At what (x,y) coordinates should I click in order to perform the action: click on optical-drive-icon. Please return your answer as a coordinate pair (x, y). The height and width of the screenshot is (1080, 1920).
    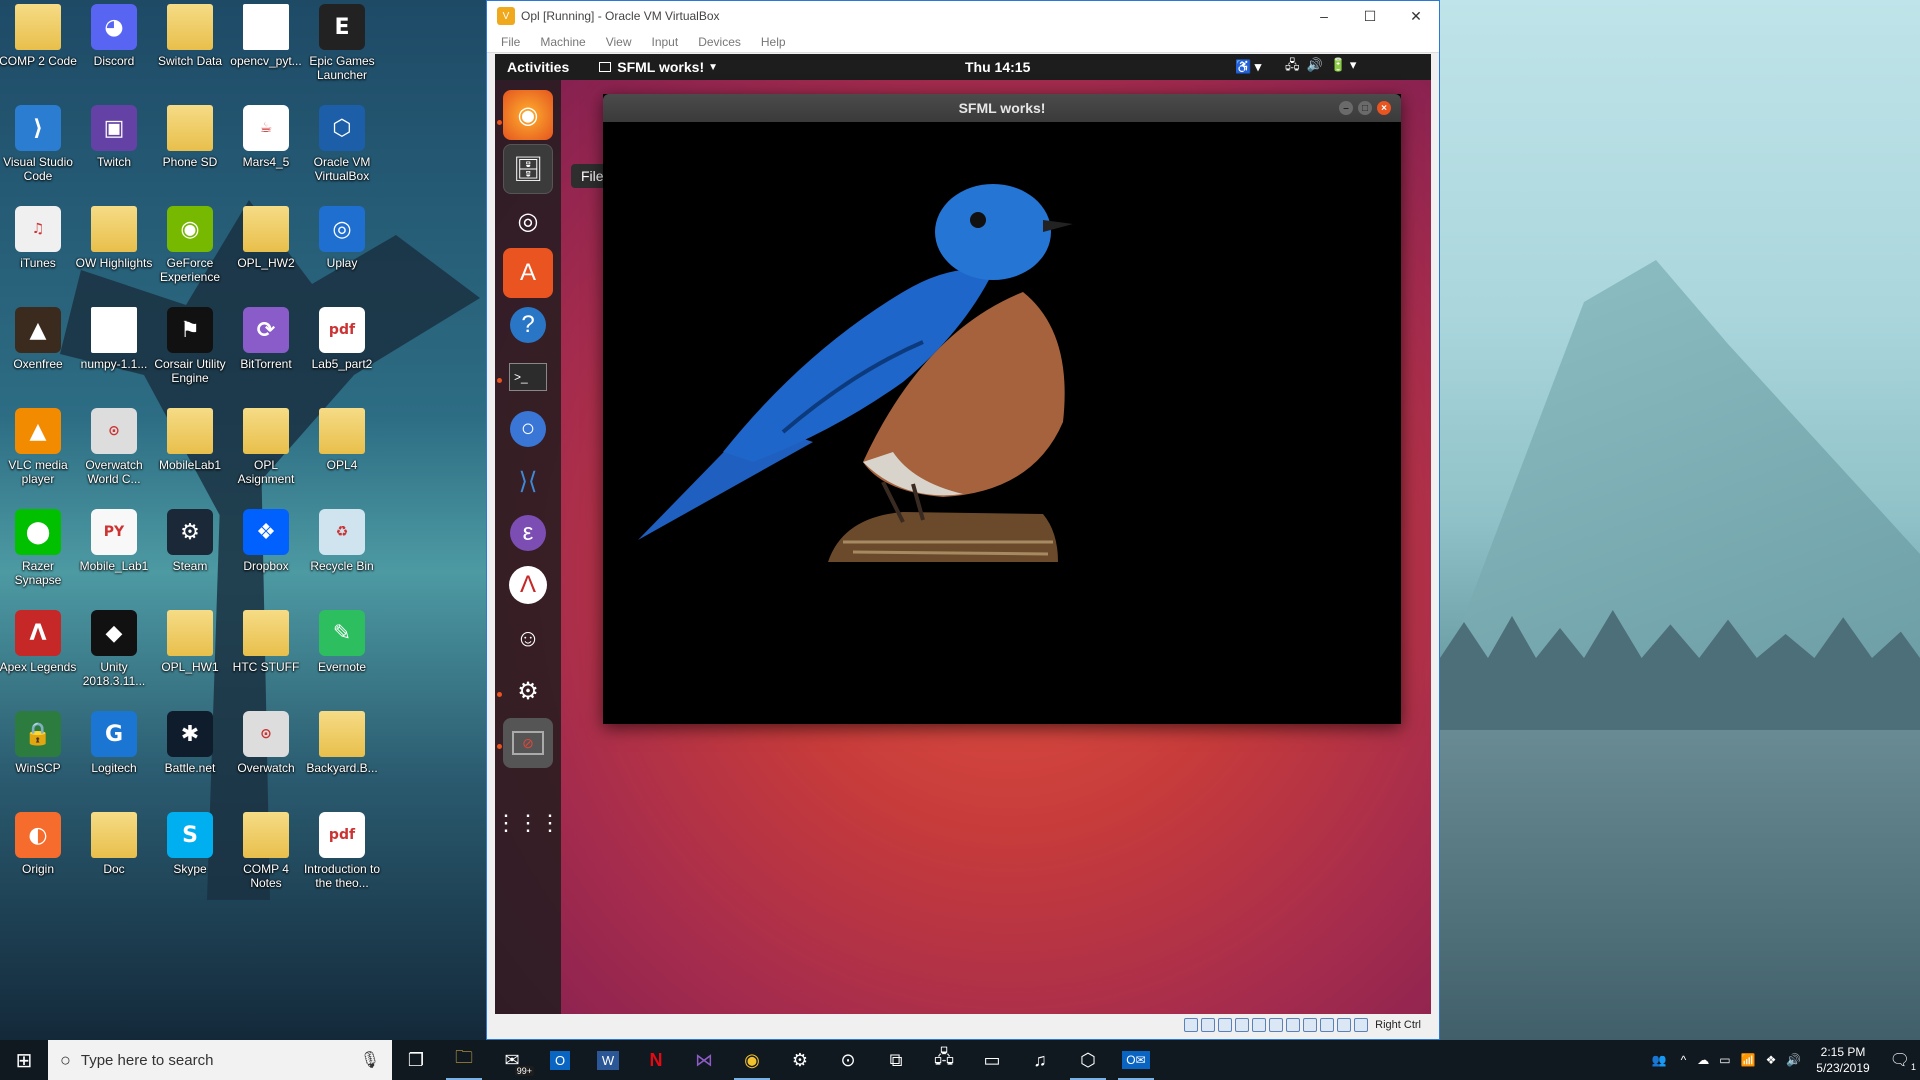
    Looking at the image, I should click on (1208, 1025).